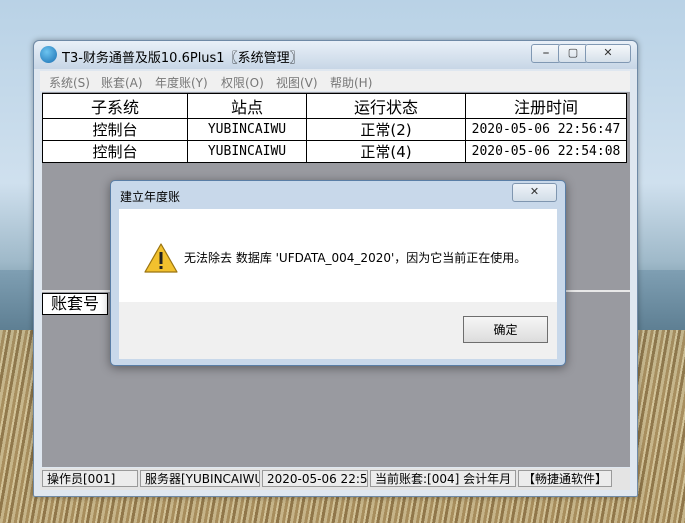 The width and height of the screenshot is (685, 523). I want to click on account-number-header: 账套号, so click(75, 304).